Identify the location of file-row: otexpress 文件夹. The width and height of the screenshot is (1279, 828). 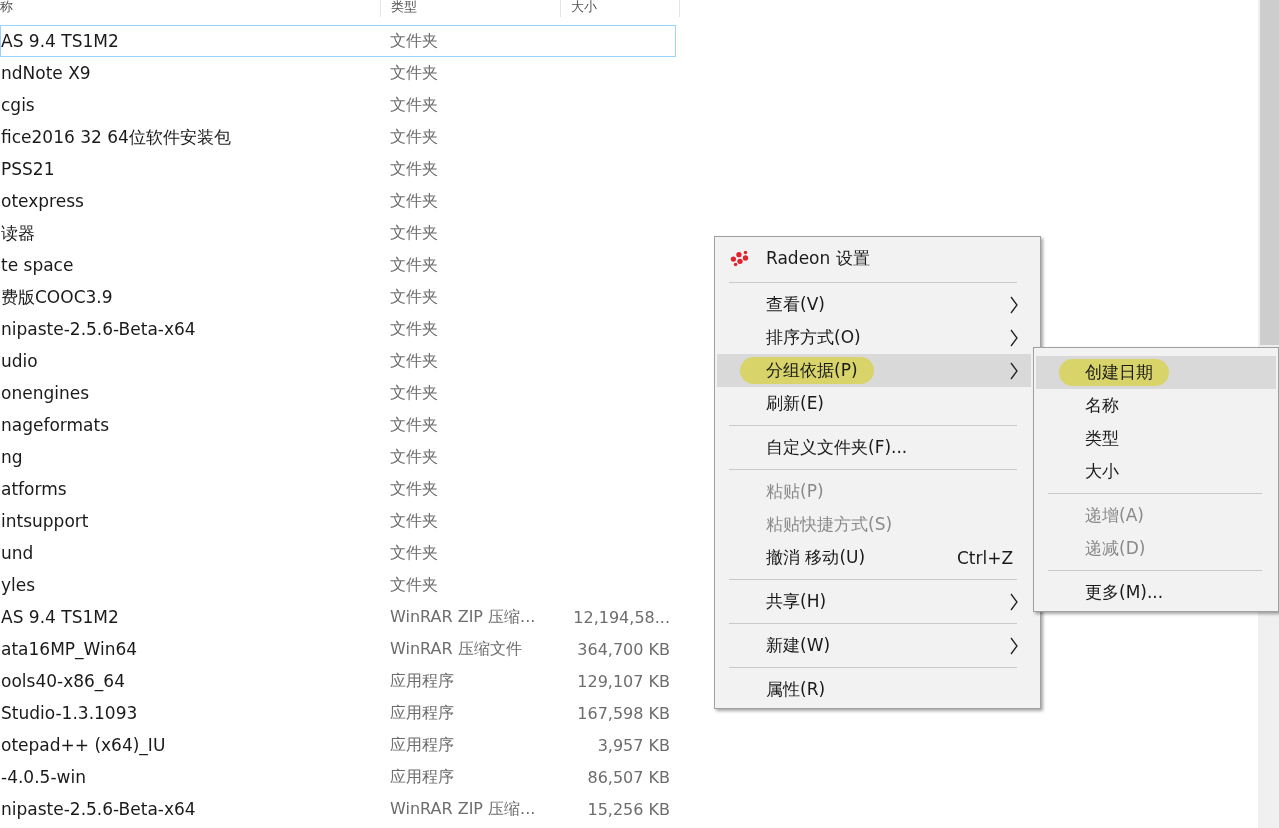
(338, 201).